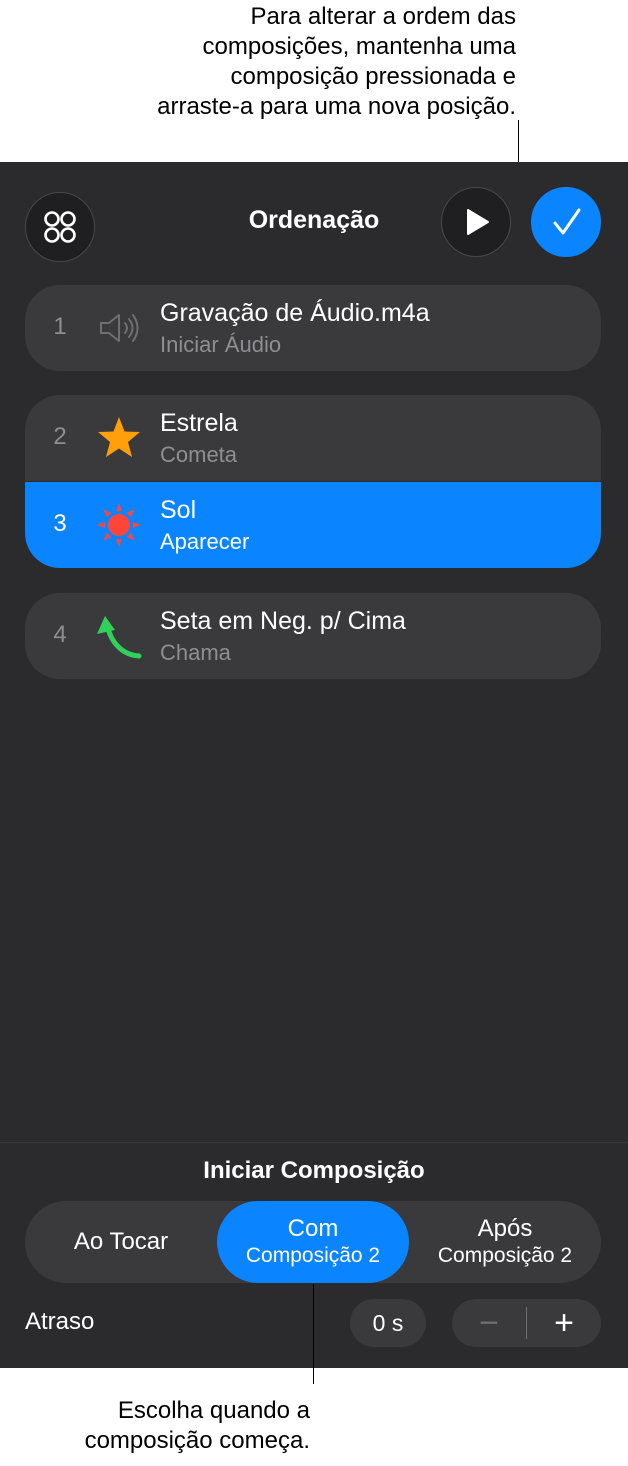 The image size is (628, 1466). I want to click on build-number: 1, so click(60, 326).